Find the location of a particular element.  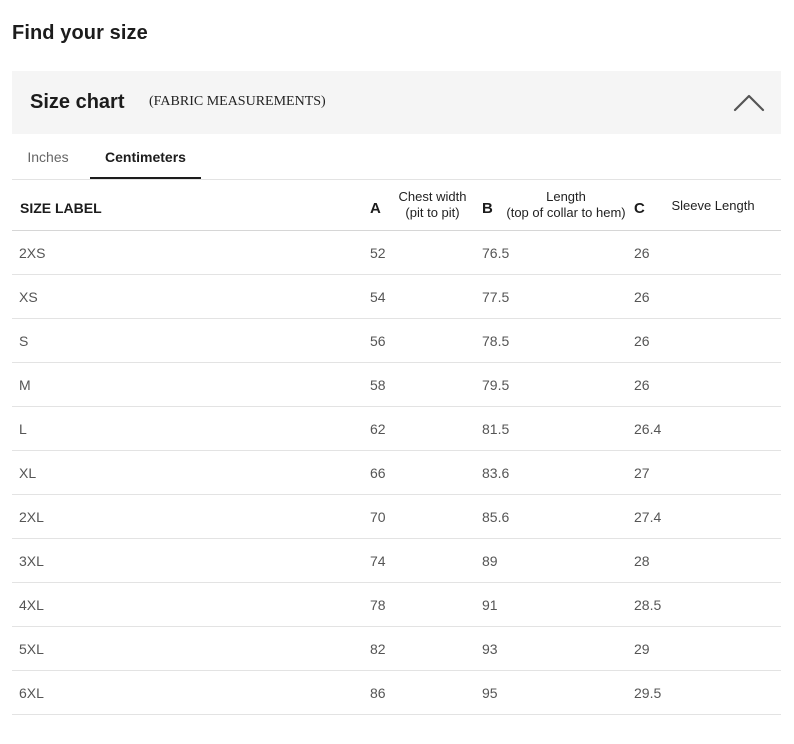

cell-size: M is located at coordinates (25, 385).